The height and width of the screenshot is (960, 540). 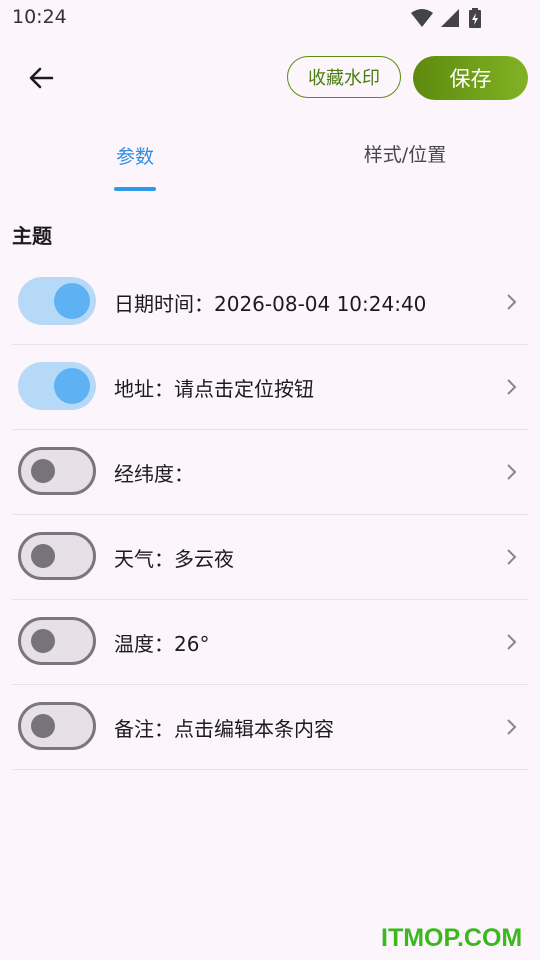 I want to click on datetime-toggle, so click(x=57, y=301).